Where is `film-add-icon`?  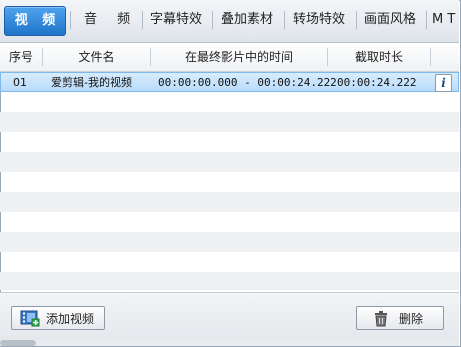 film-add-icon is located at coordinates (30, 322).